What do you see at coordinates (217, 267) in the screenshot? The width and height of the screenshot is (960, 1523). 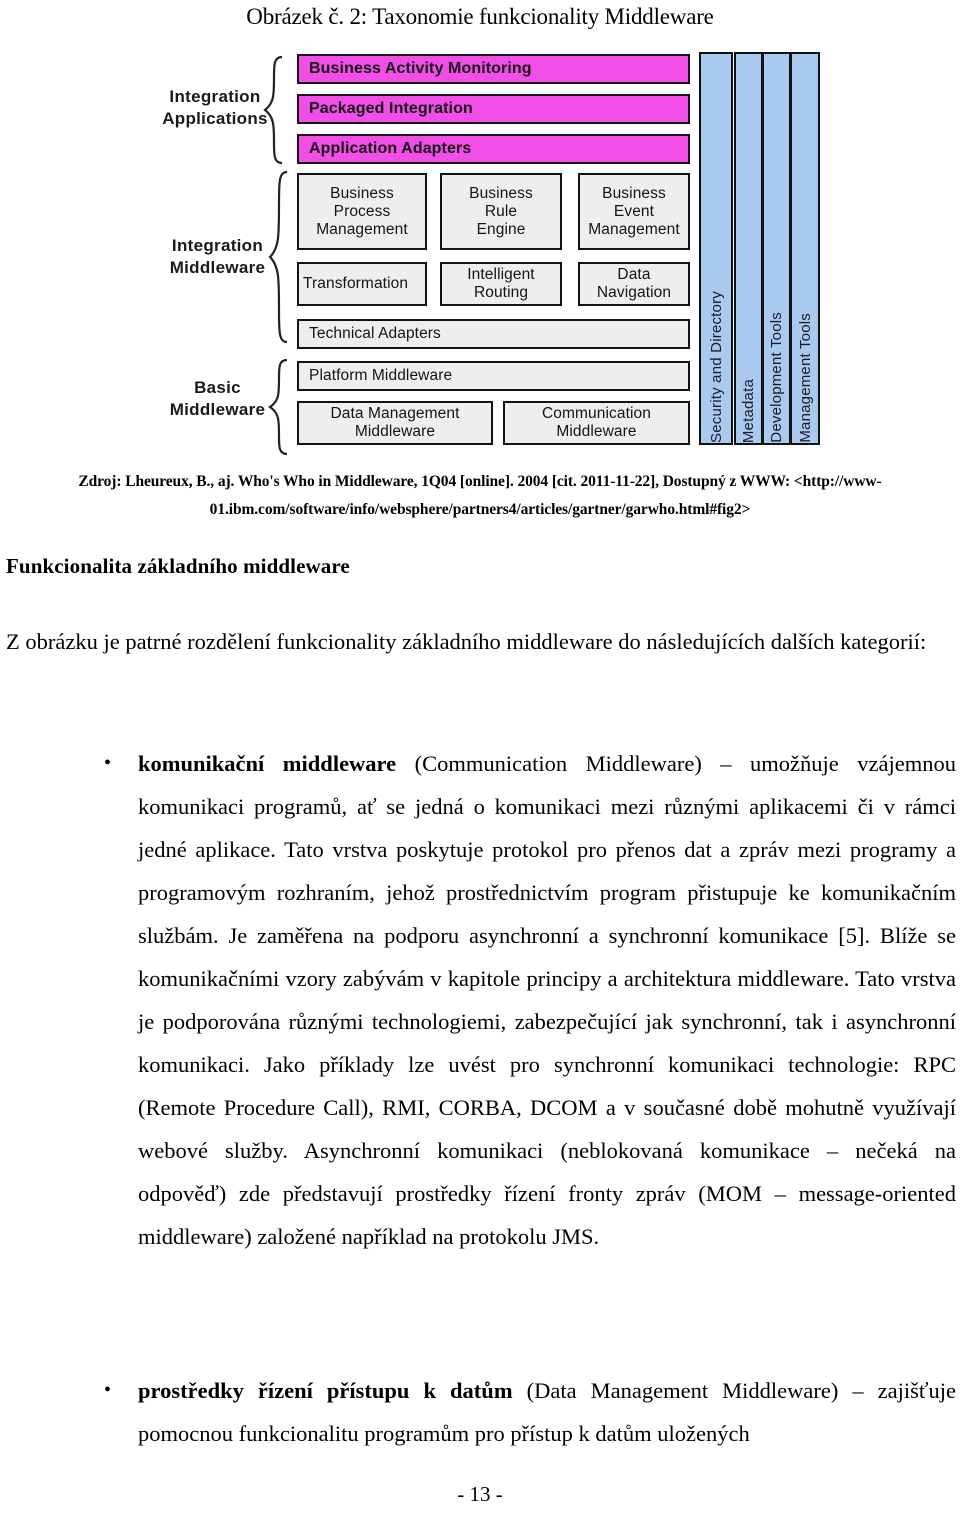 I see `tier2-label-line2: Middleware` at bounding box center [217, 267].